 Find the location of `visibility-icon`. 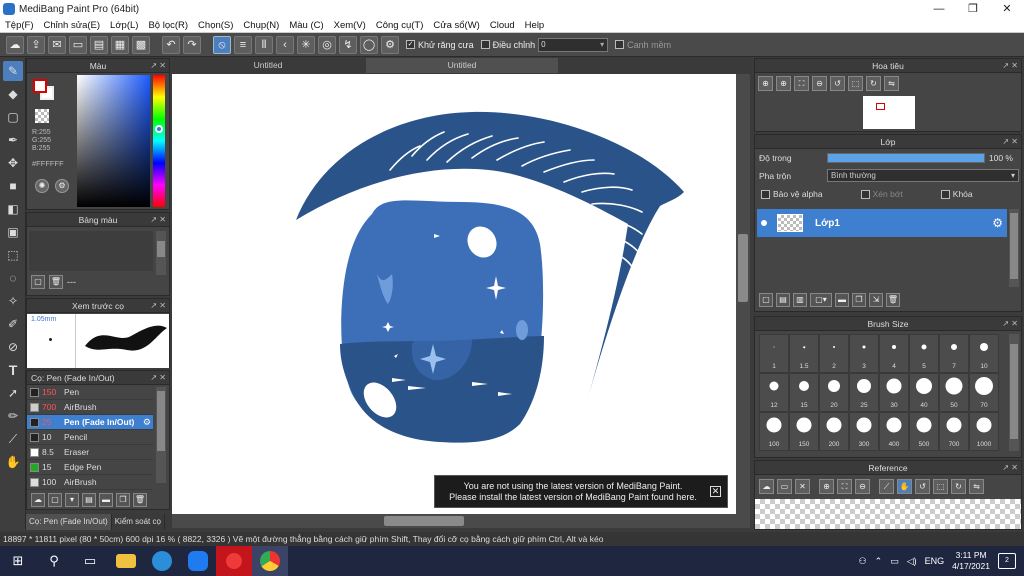

visibility-icon is located at coordinates (764, 223).